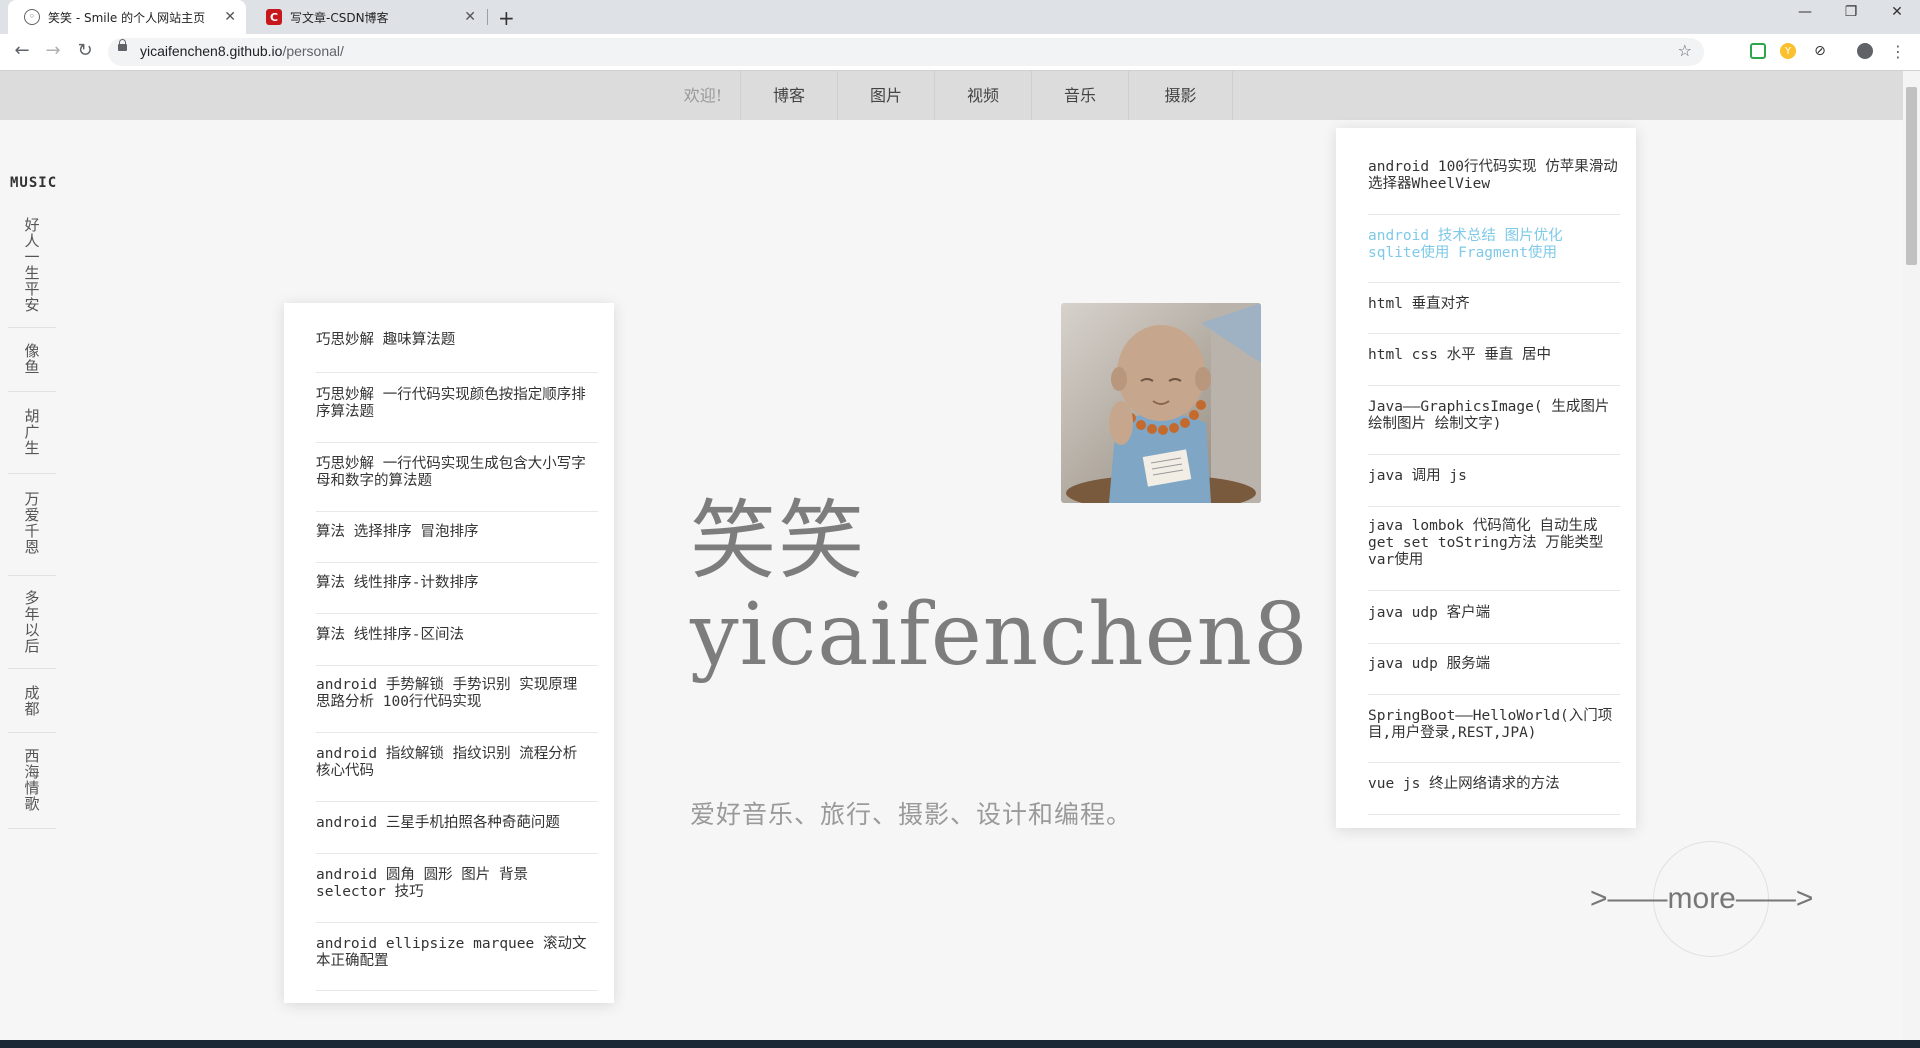  I want to click on address-bar: yicaifenchen8.github.io/personal/ ☆, so click(906, 52).